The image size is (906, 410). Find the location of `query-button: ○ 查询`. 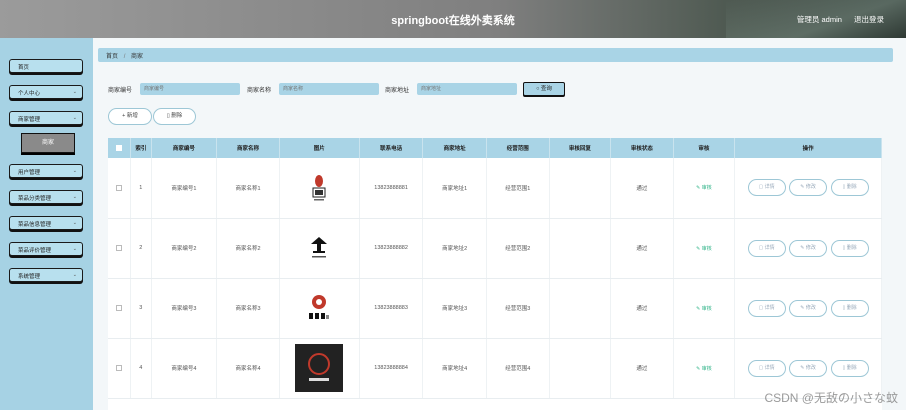

query-button: ○ 查询 is located at coordinates (544, 89).